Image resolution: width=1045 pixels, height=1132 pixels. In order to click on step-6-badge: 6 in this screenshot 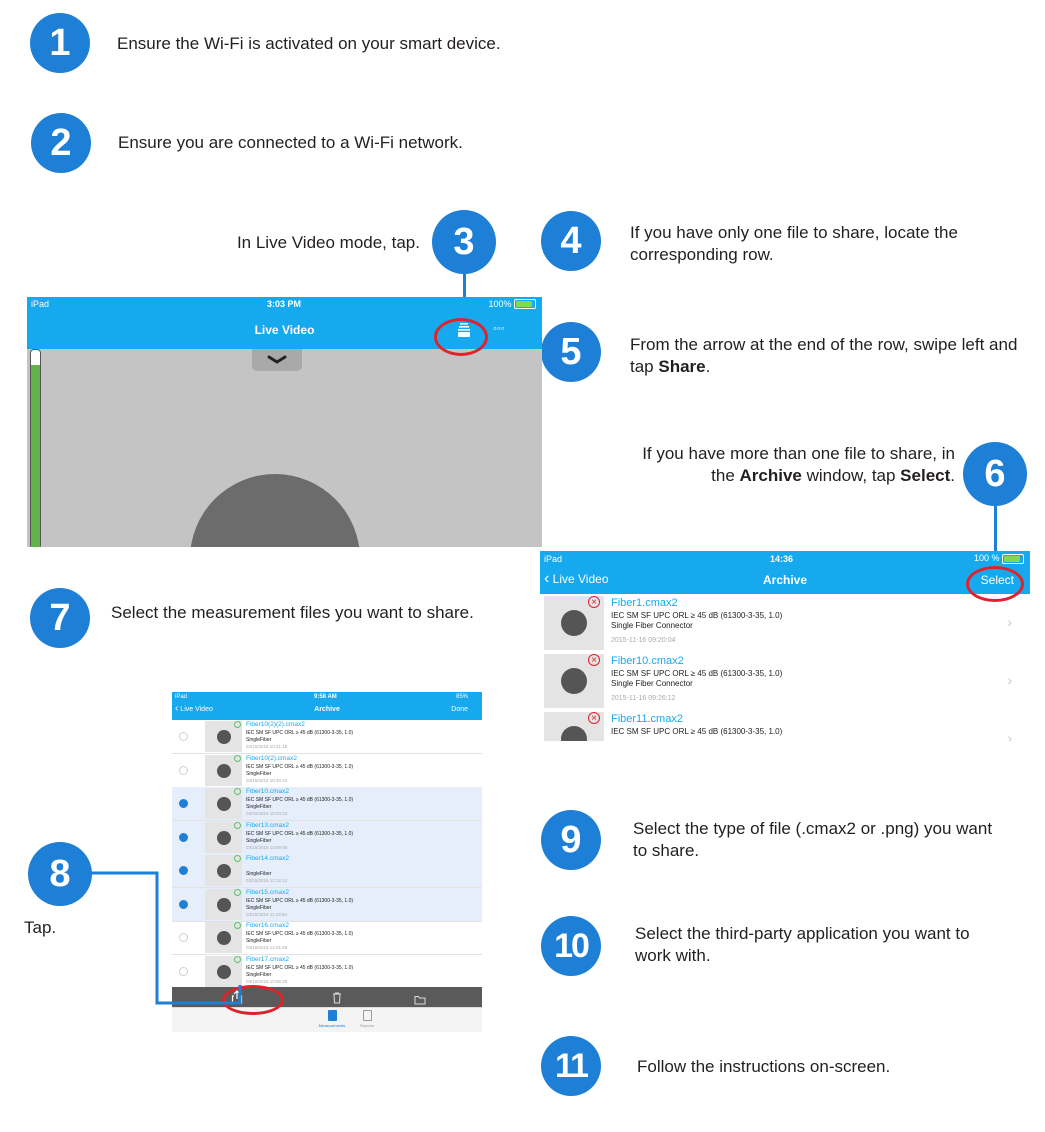, I will do `click(995, 474)`.